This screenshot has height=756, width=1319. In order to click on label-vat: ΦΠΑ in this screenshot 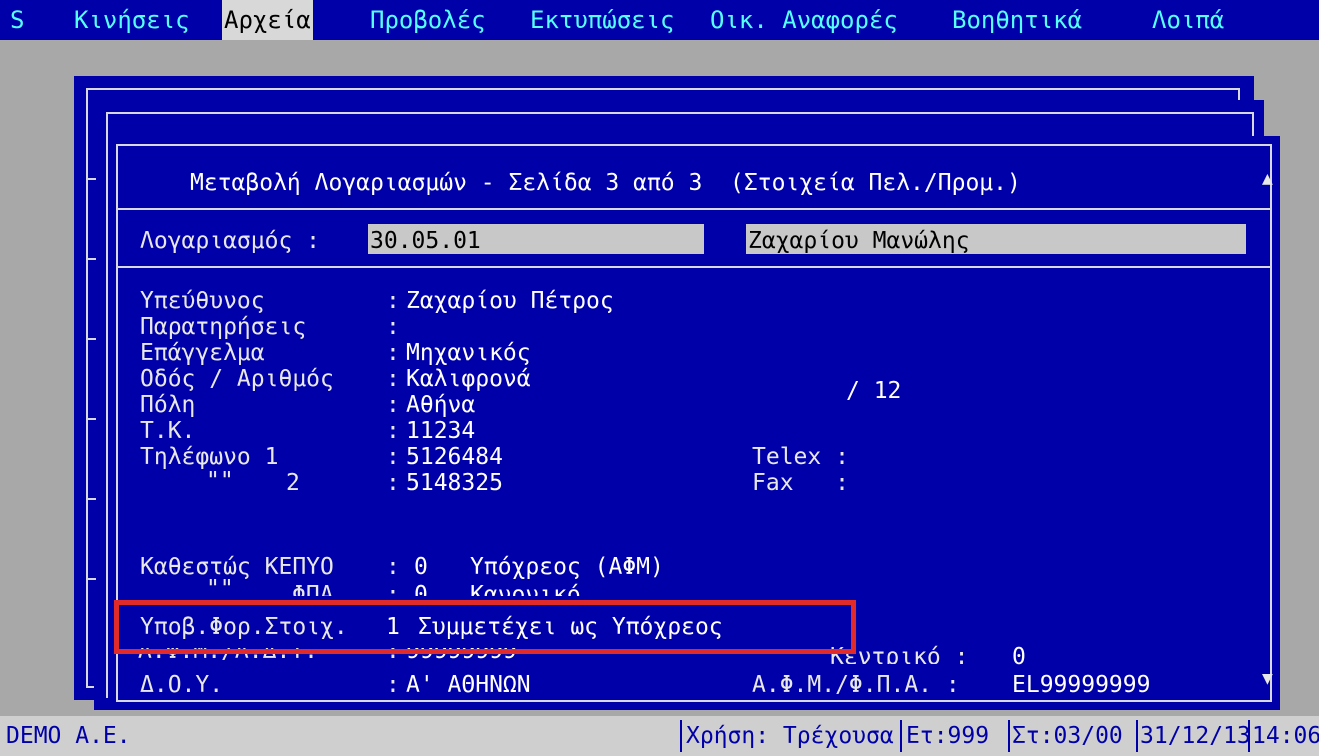, I will do `click(313, 589)`.